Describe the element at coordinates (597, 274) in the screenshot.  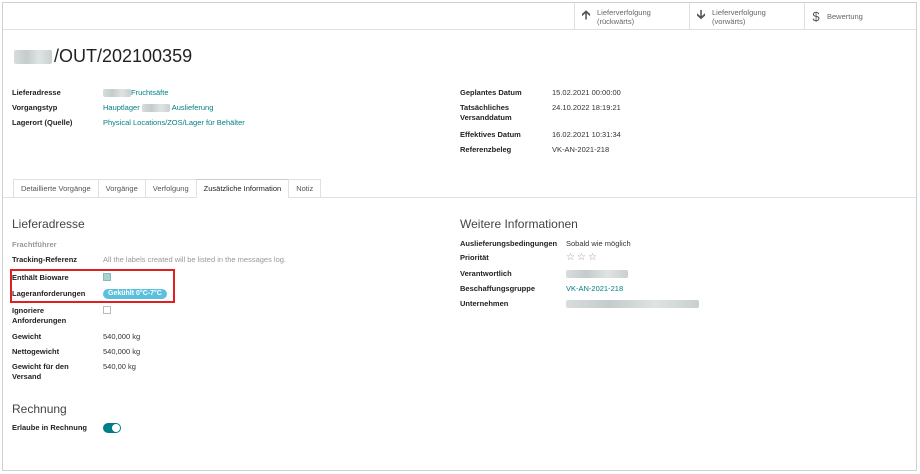
I see `redacted-responsible` at that location.